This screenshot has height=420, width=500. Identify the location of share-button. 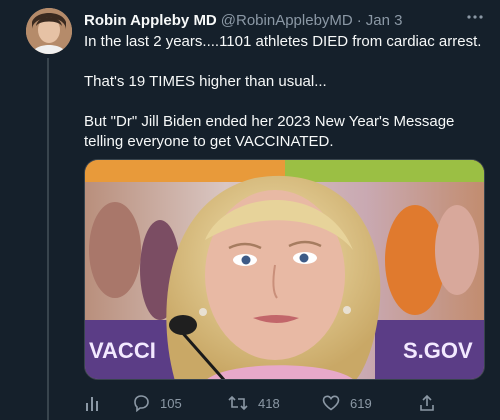
(427, 403).